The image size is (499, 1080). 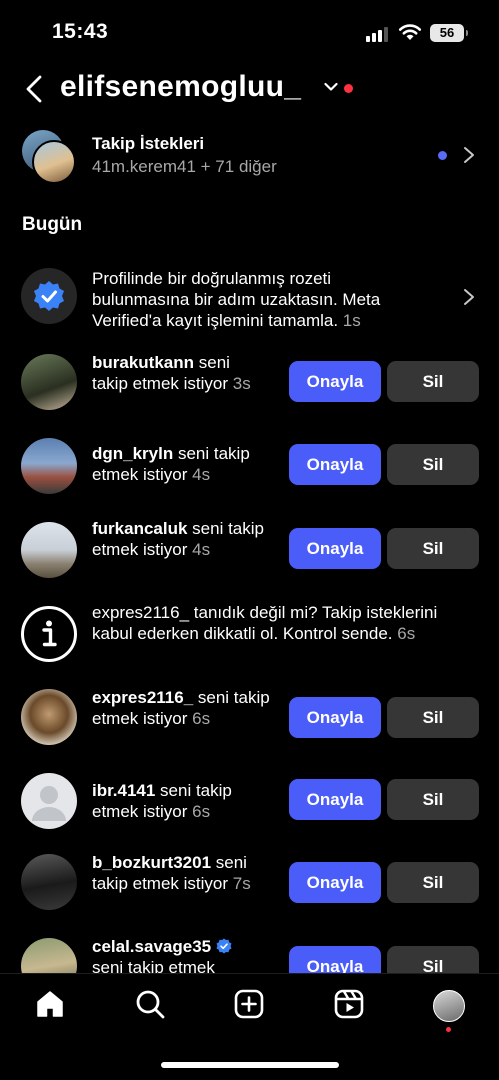 What do you see at coordinates (406, 633) in the screenshot?
I see `safety-time: 6s` at bounding box center [406, 633].